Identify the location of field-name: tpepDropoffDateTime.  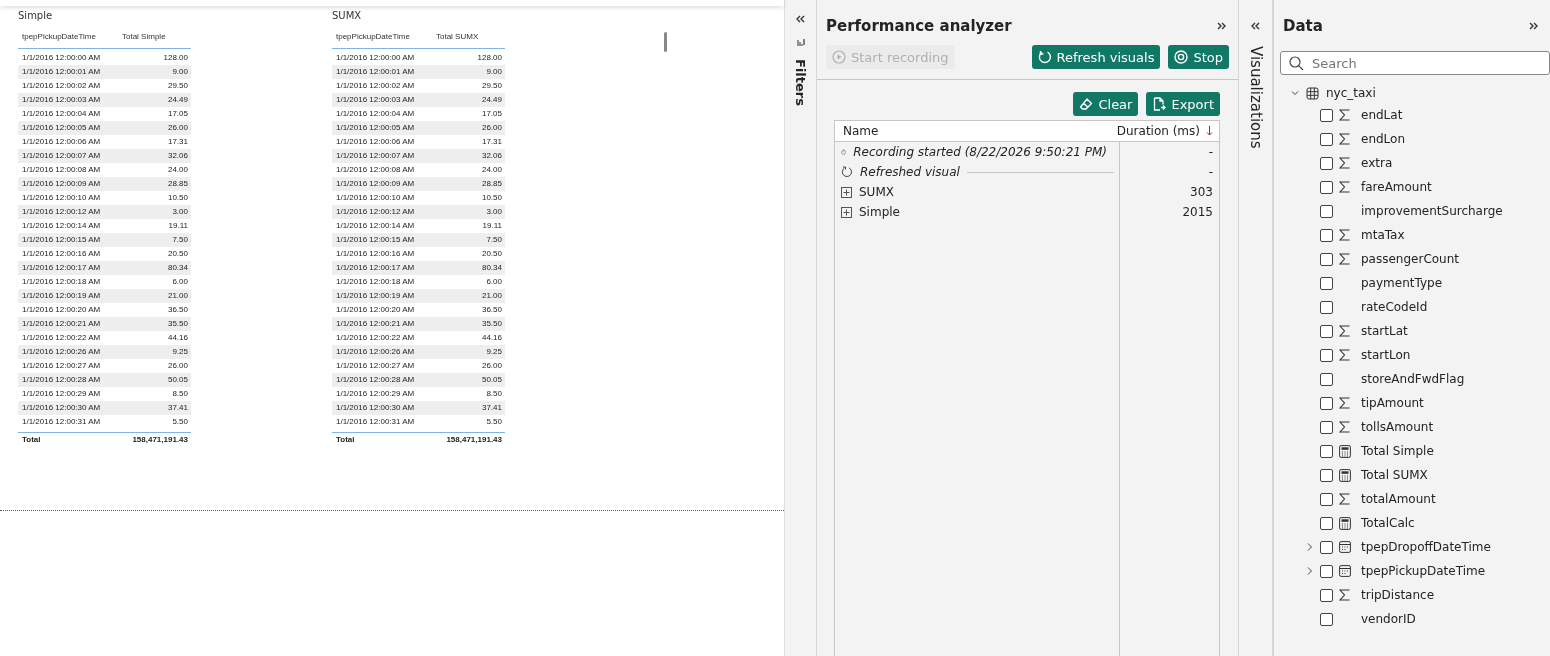
(1426, 547).